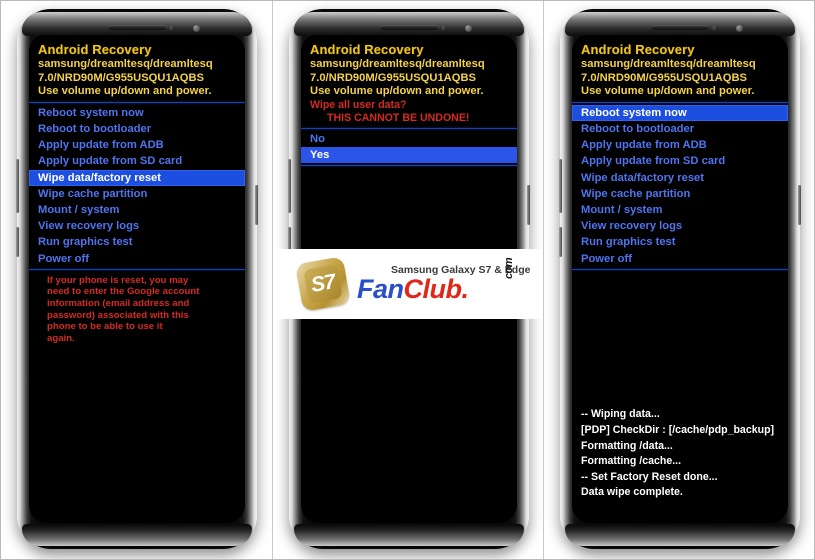 The height and width of the screenshot is (560, 815). Describe the element at coordinates (118, 303) in the screenshot. I see `warning-line: information (email address and` at that location.